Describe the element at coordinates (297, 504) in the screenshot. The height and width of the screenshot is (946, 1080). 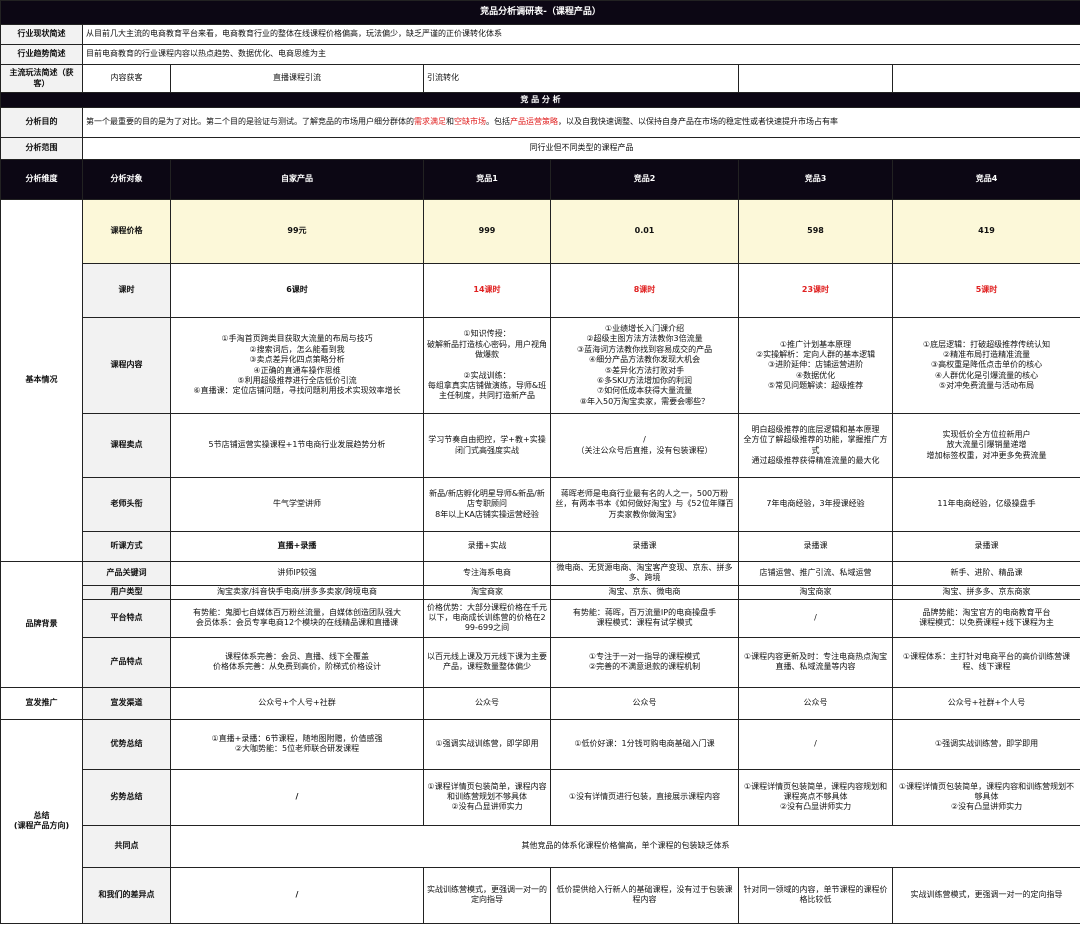
I see `teacher-cell: 牛气学堂讲师` at that location.